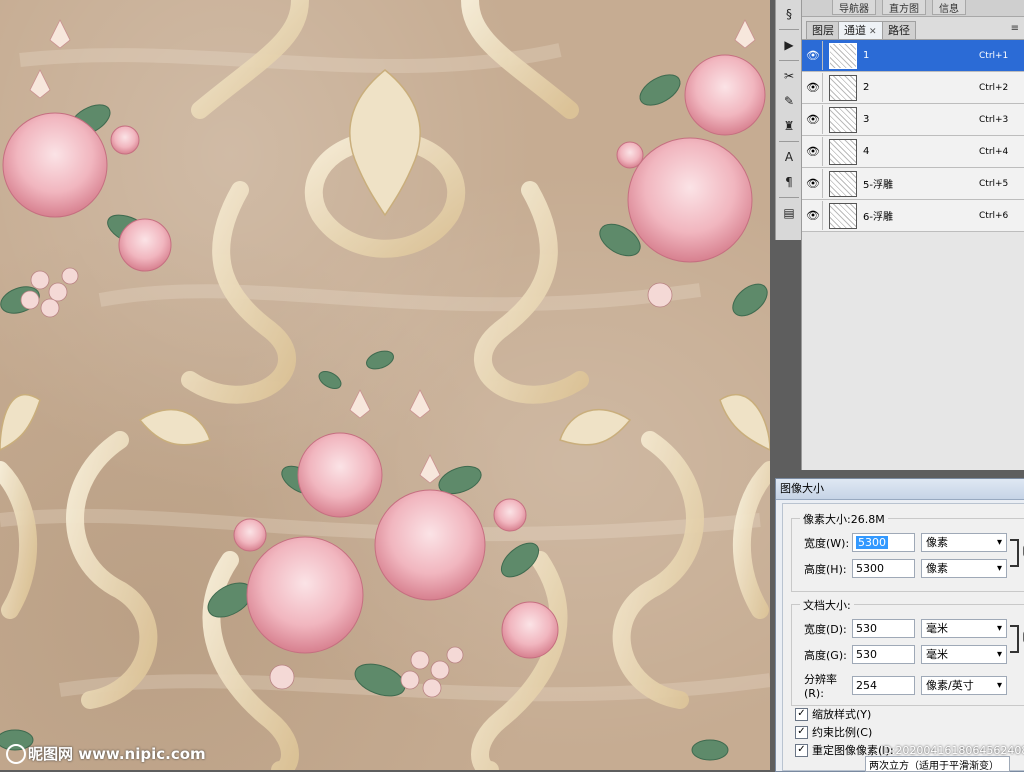 This screenshot has width=1024, height=772. Describe the element at coordinates (883, 654) in the screenshot. I see `doc-height-input: 530` at that location.